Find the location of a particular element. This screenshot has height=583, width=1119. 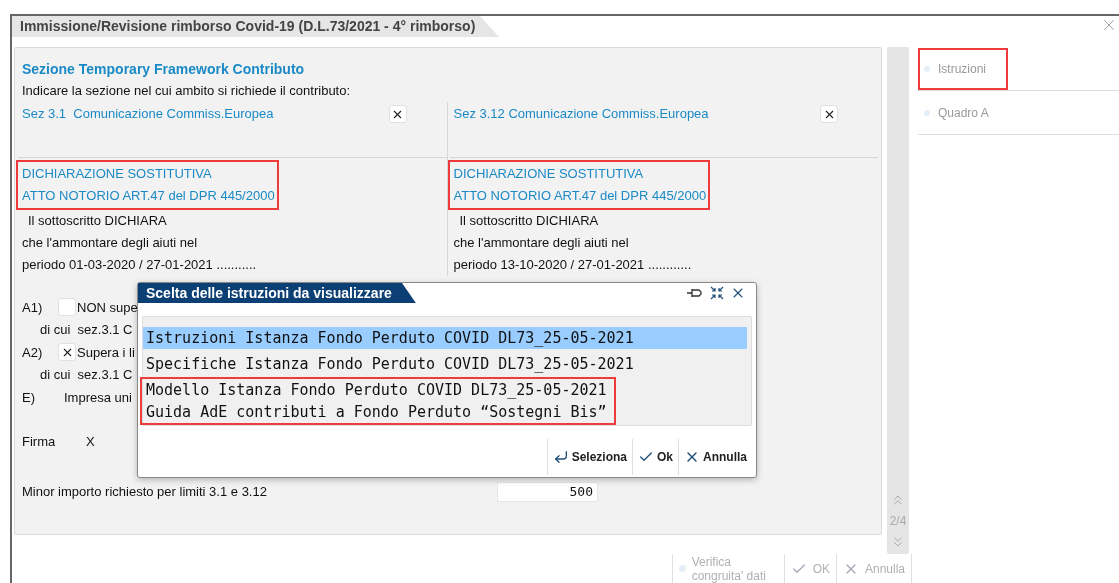

dialog-title: Scelta delle istruzioni da visualizzare is located at coordinates (277, 293).